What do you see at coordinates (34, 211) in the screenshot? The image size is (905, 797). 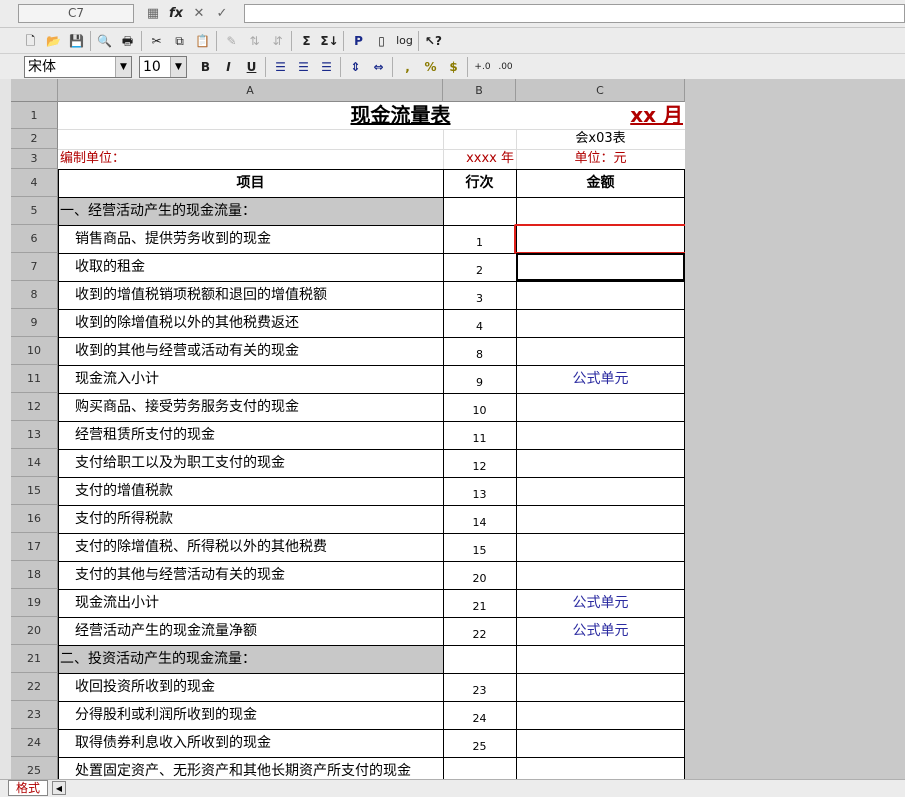 I see `row-header: 5` at bounding box center [34, 211].